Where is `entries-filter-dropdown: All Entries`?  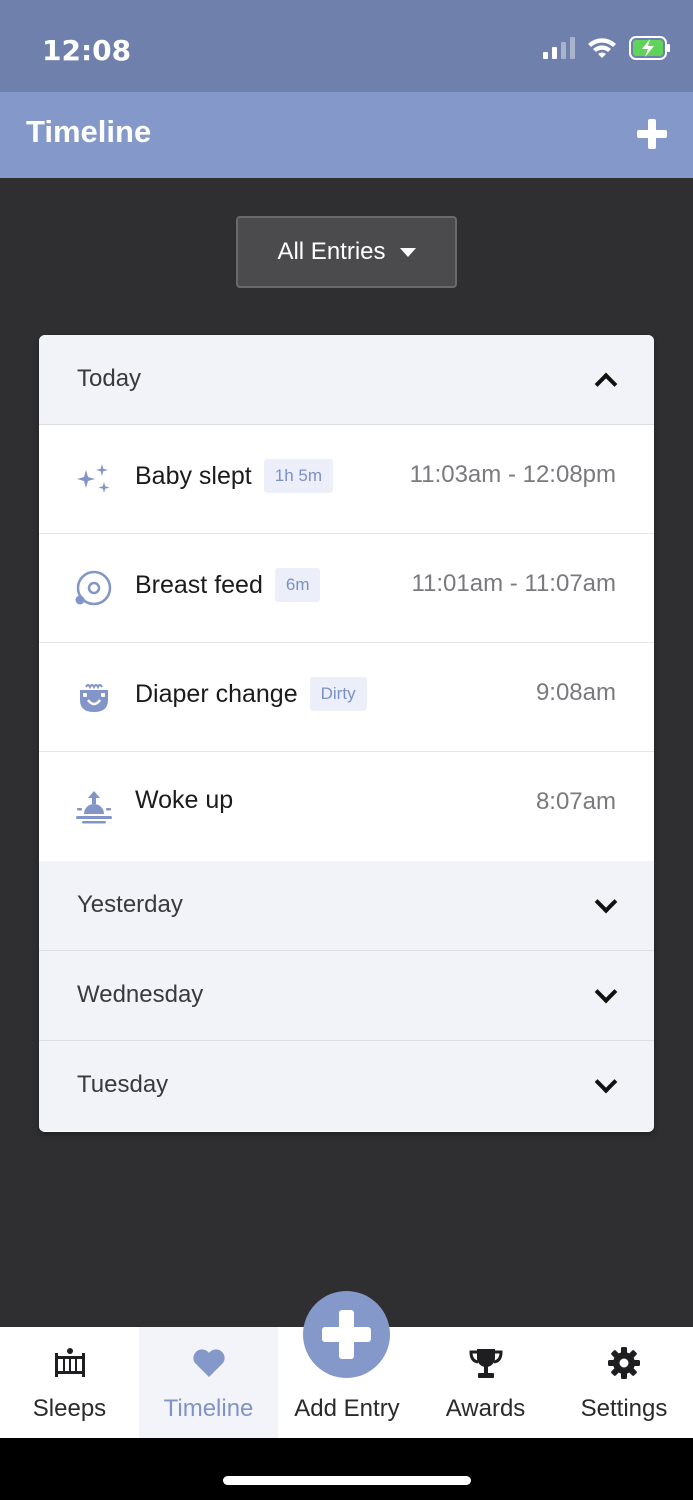
entries-filter-dropdown: All Entries is located at coordinates (346, 252).